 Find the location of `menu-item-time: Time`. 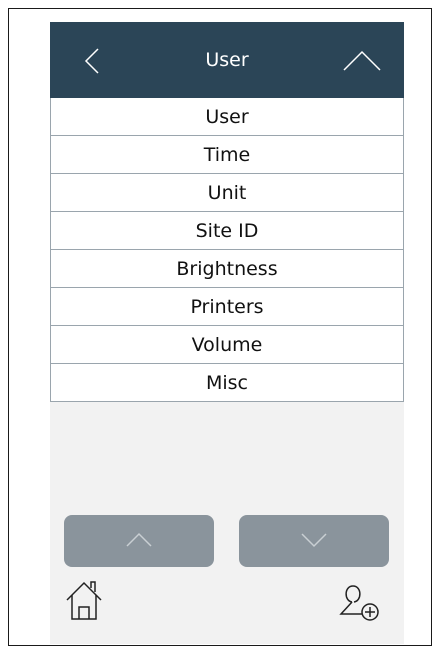

menu-item-time: Time is located at coordinates (227, 155).